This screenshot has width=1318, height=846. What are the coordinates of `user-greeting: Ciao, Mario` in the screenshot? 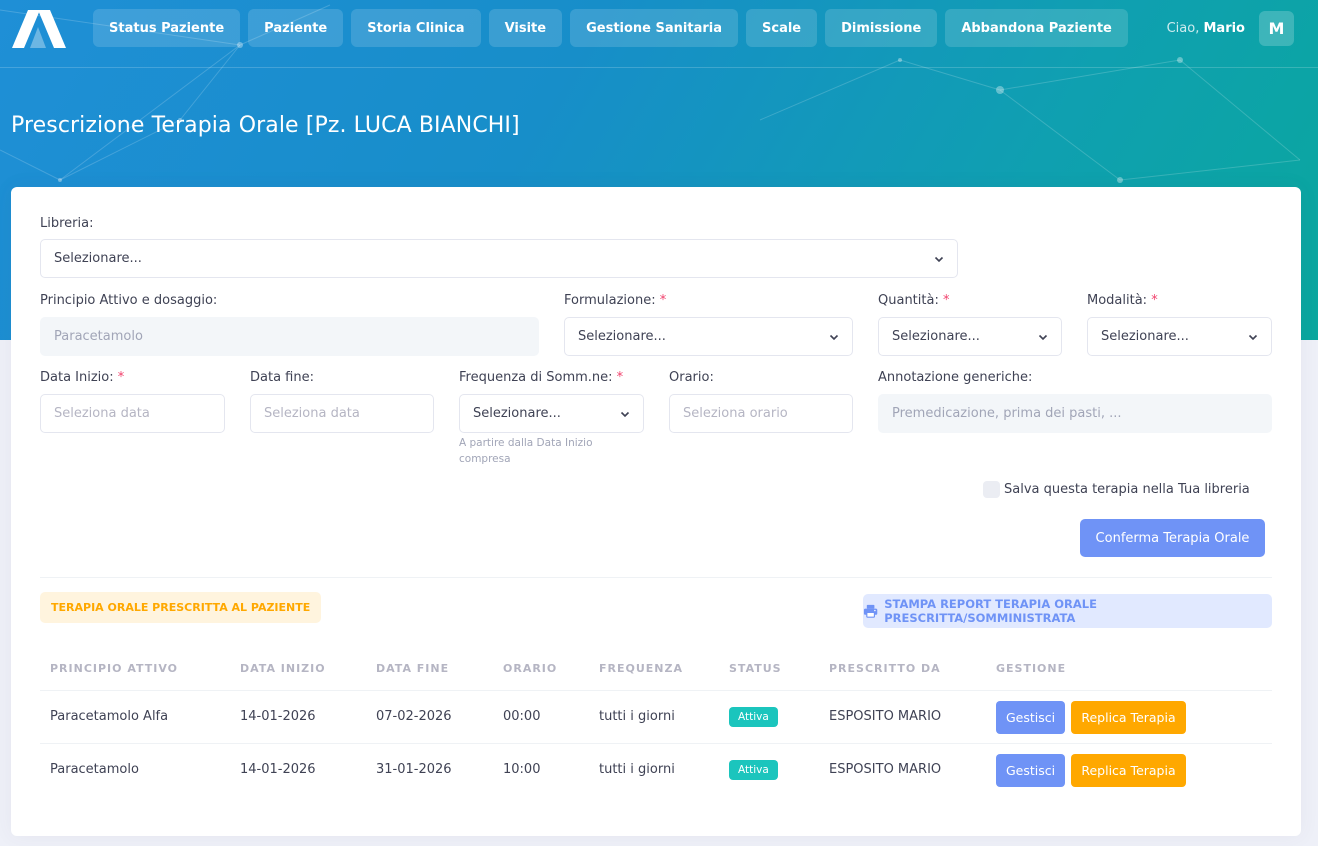 It's located at (1205, 28).